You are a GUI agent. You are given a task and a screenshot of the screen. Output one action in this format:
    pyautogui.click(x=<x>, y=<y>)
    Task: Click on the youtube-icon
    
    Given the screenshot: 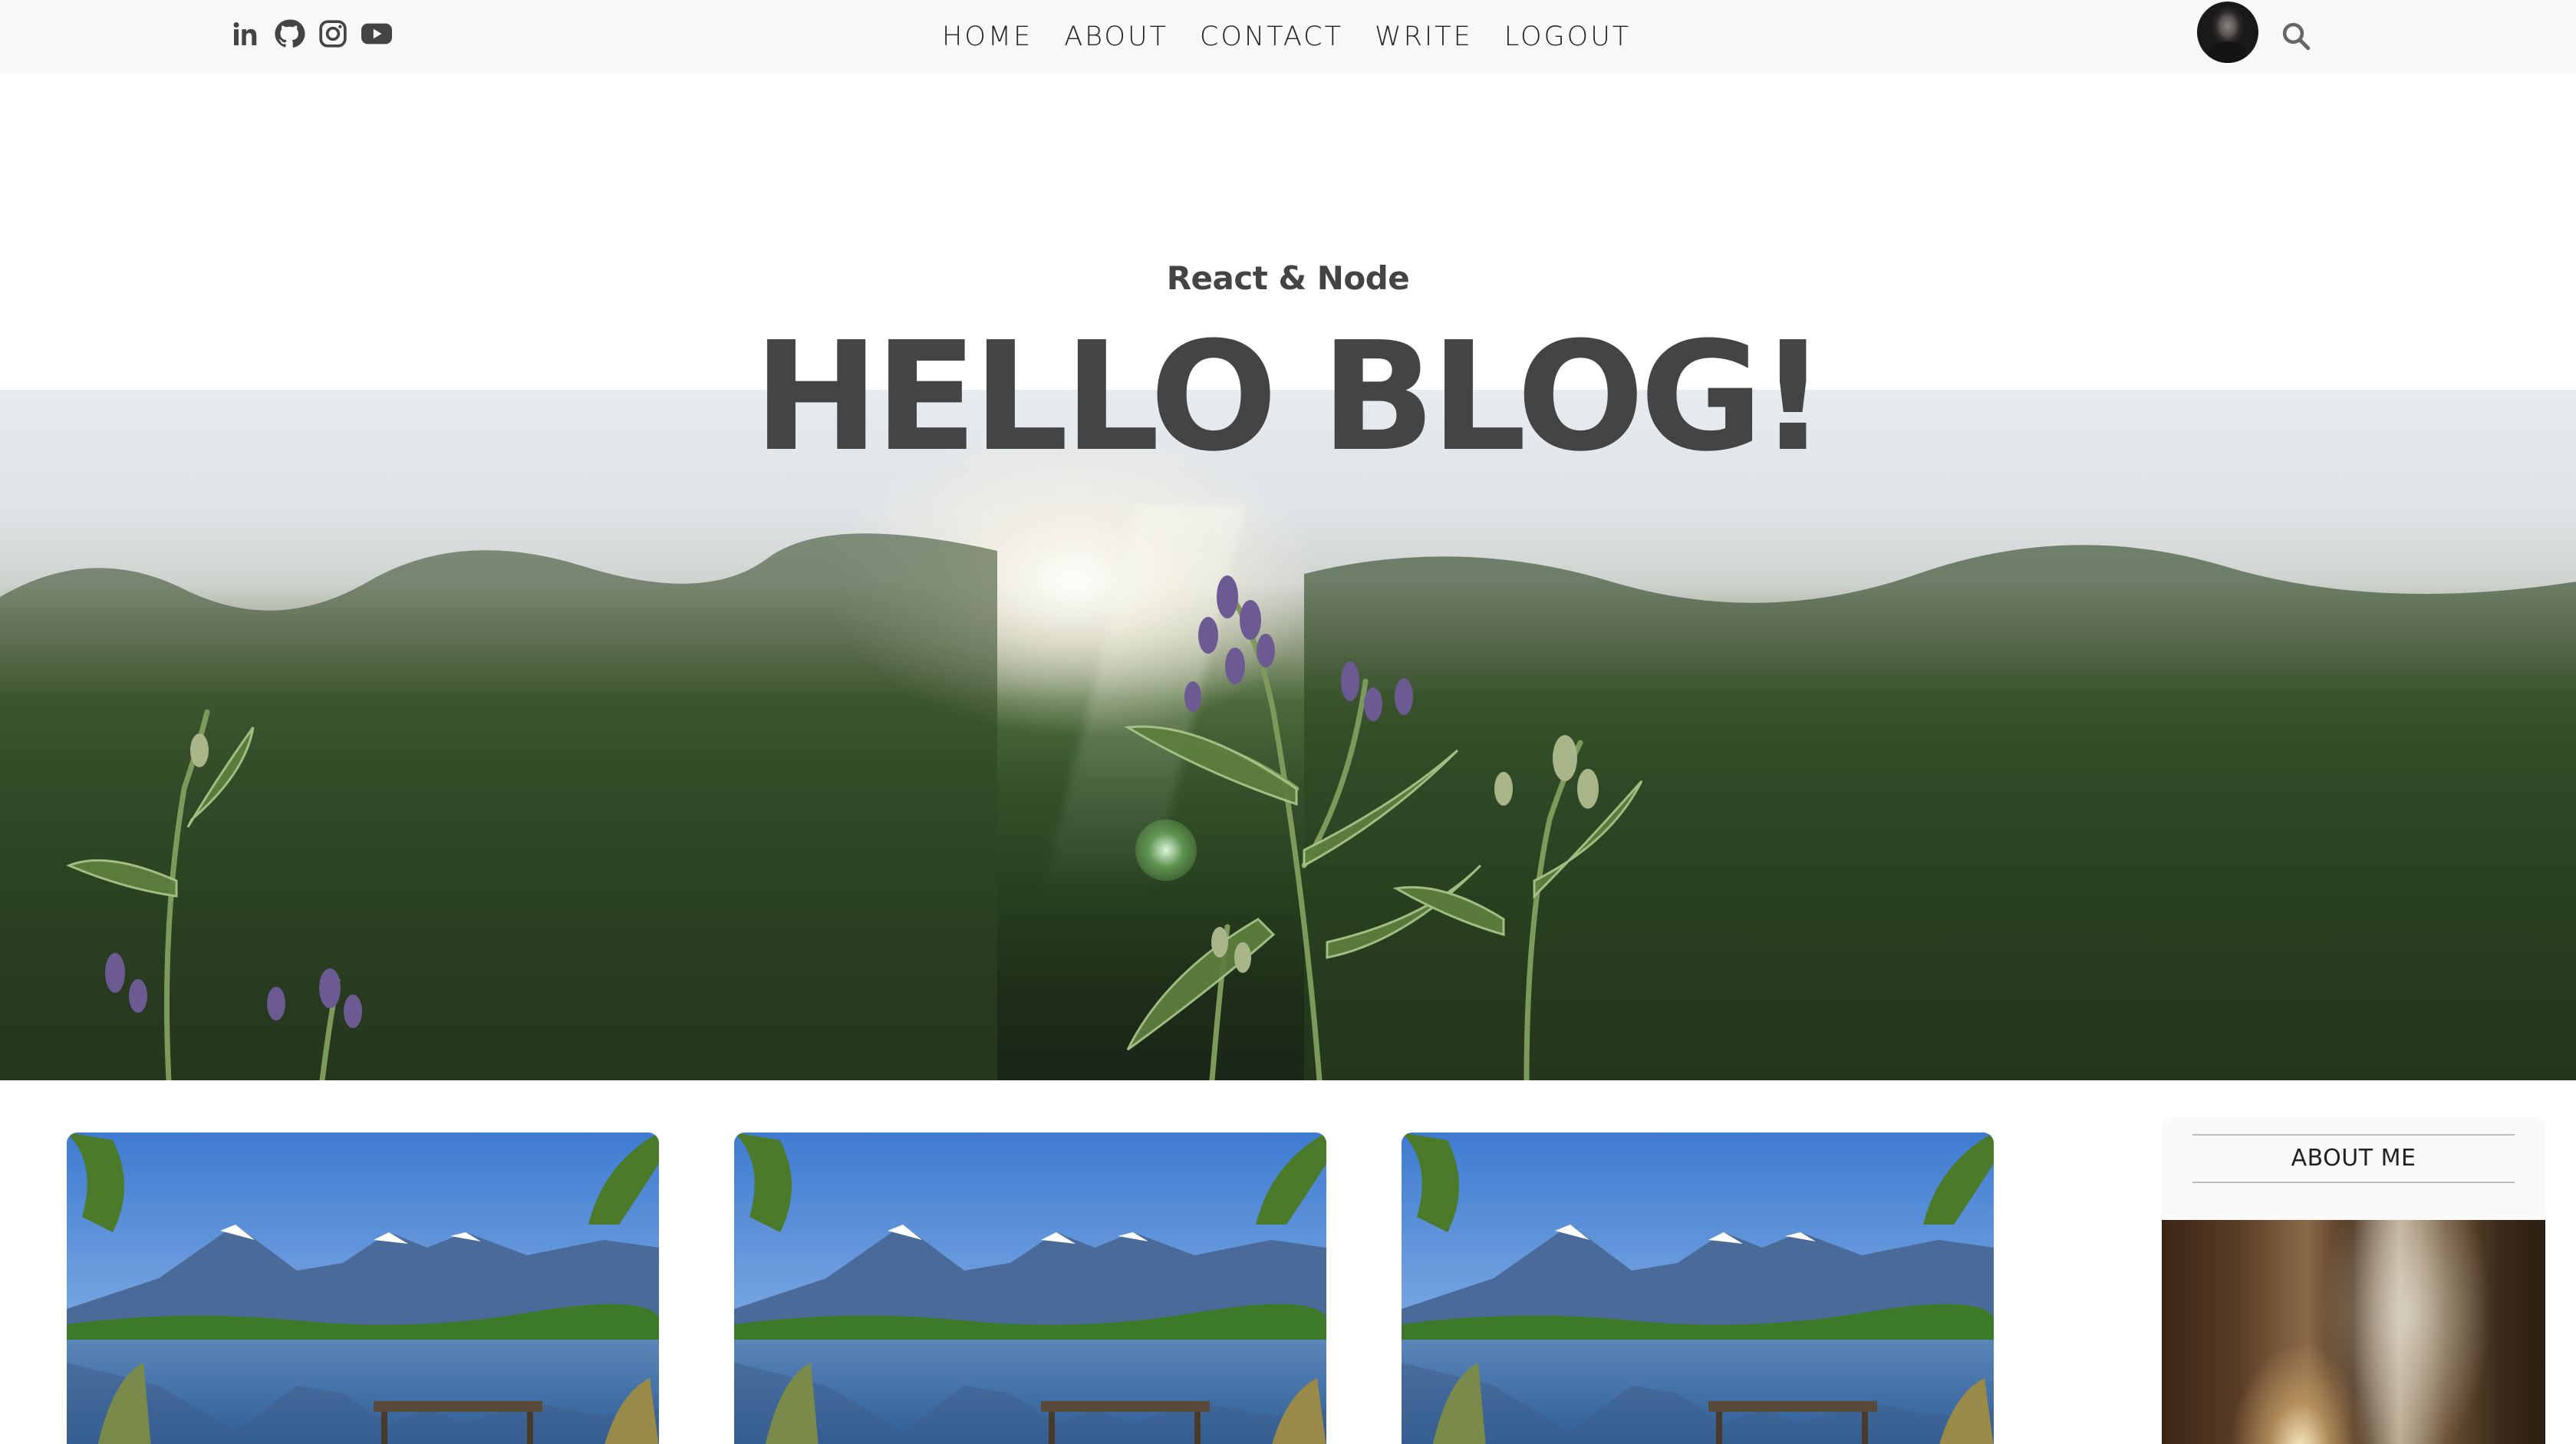 What is the action you would take?
    pyautogui.click(x=377, y=34)
    